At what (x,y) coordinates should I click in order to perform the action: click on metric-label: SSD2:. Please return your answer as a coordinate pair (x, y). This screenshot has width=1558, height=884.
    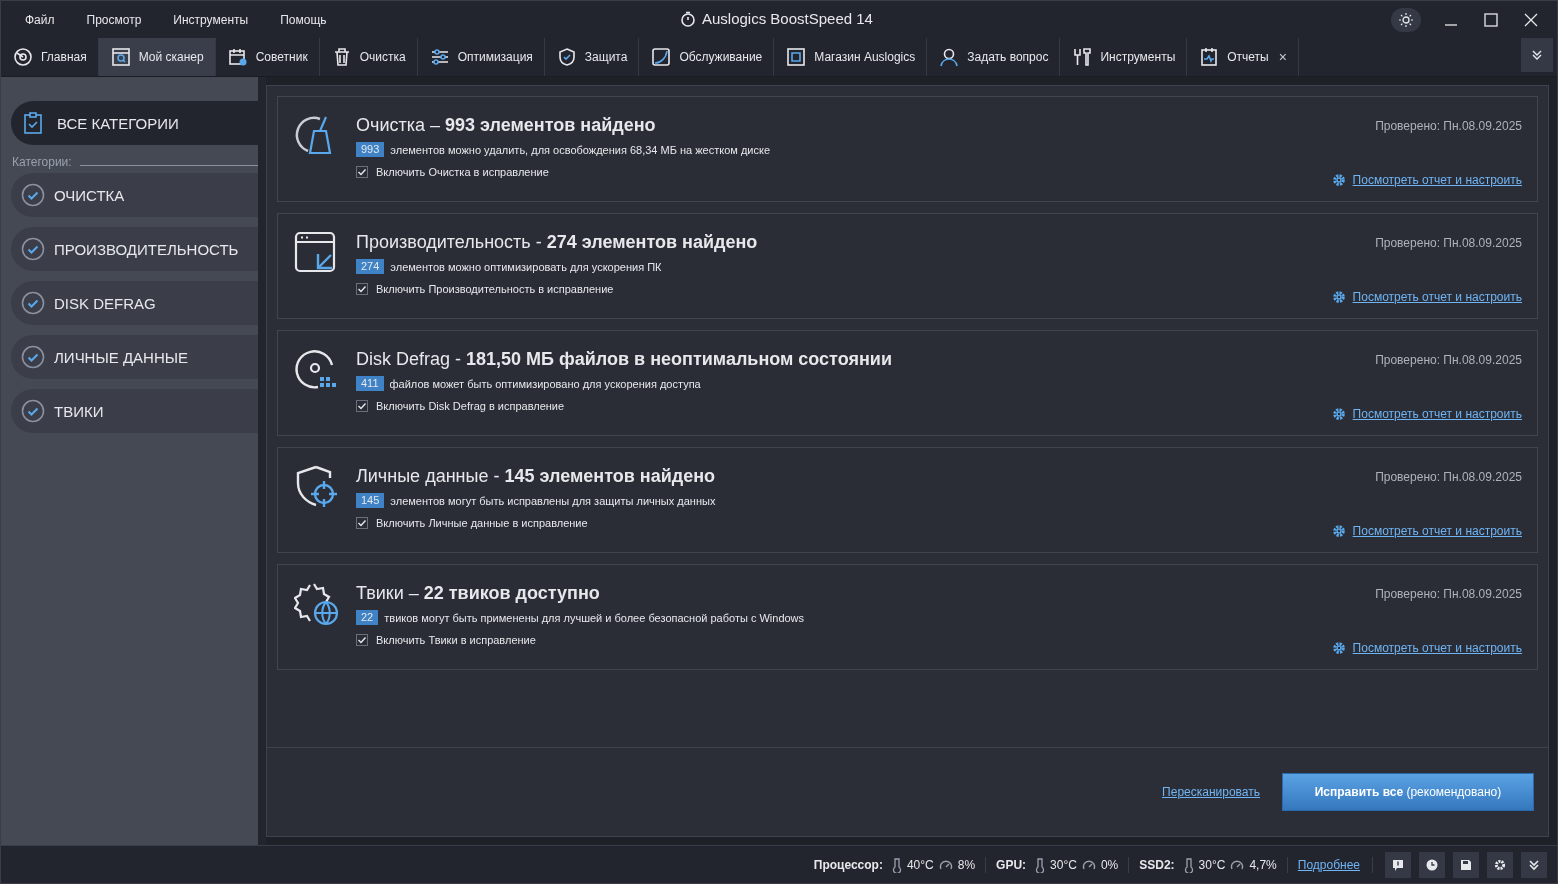
    Looking at the image, I should click on (1157, 864).